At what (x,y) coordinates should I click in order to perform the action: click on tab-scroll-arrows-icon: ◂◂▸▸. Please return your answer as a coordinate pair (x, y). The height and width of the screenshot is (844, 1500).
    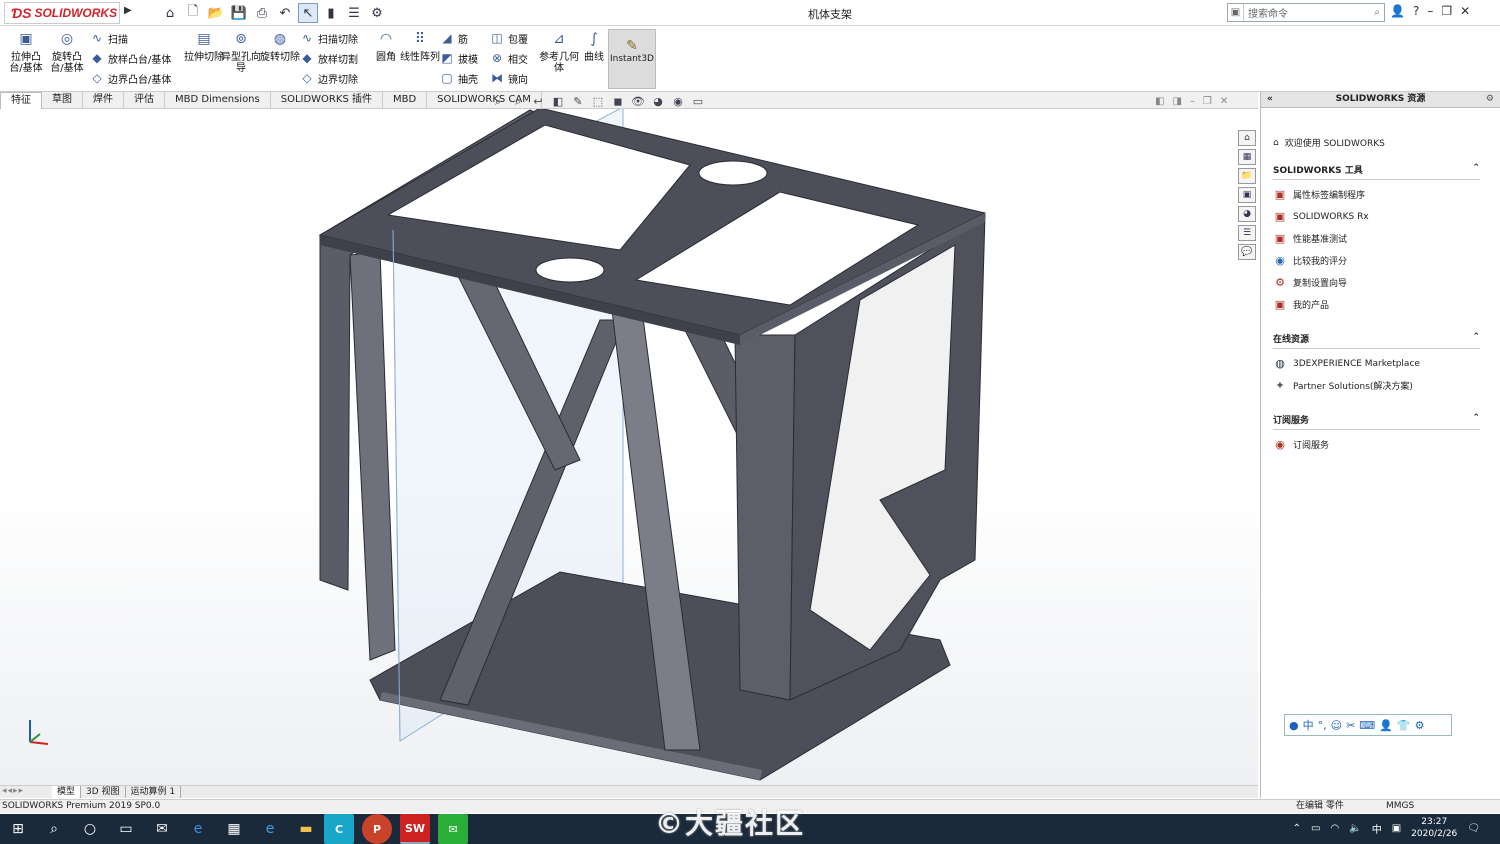
    Looking at the image, I should click on (26, 792).